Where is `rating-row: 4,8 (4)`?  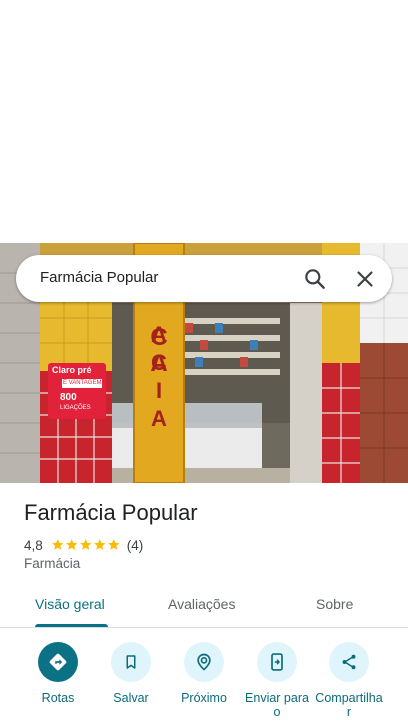
rating-row: 4,8 (4) is located at coordinates (83, 545).